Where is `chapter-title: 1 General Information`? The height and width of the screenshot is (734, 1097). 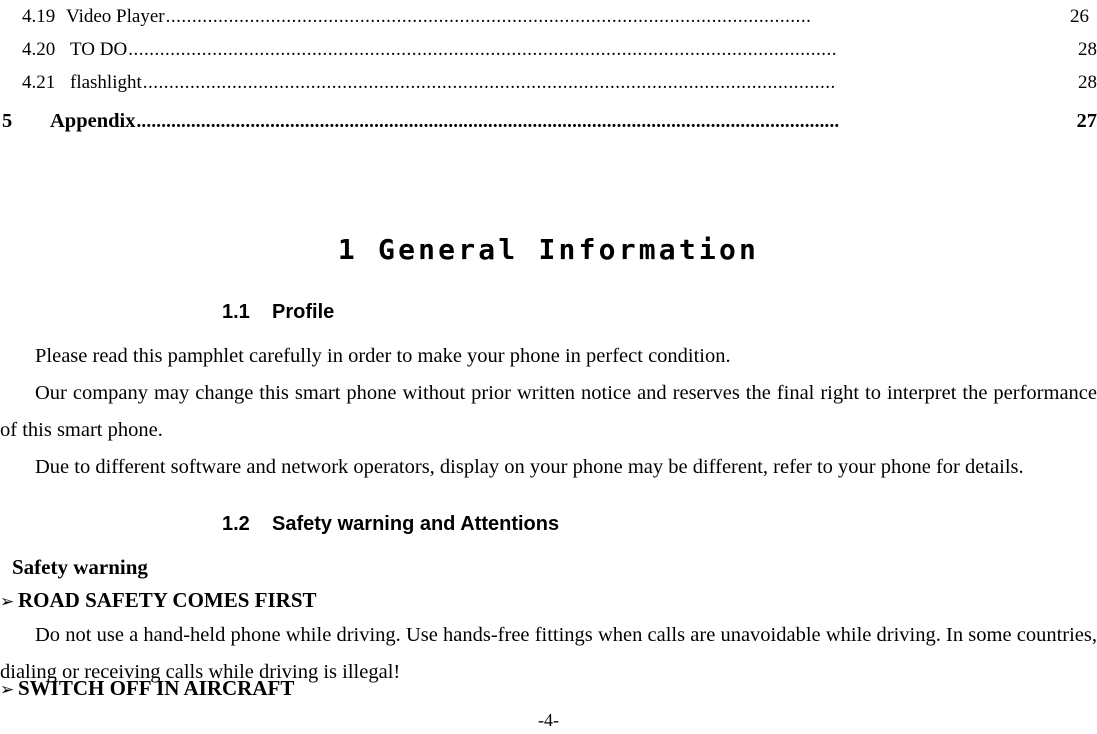
chapter-title: 1 General Information is located at coordinates (548, 249).